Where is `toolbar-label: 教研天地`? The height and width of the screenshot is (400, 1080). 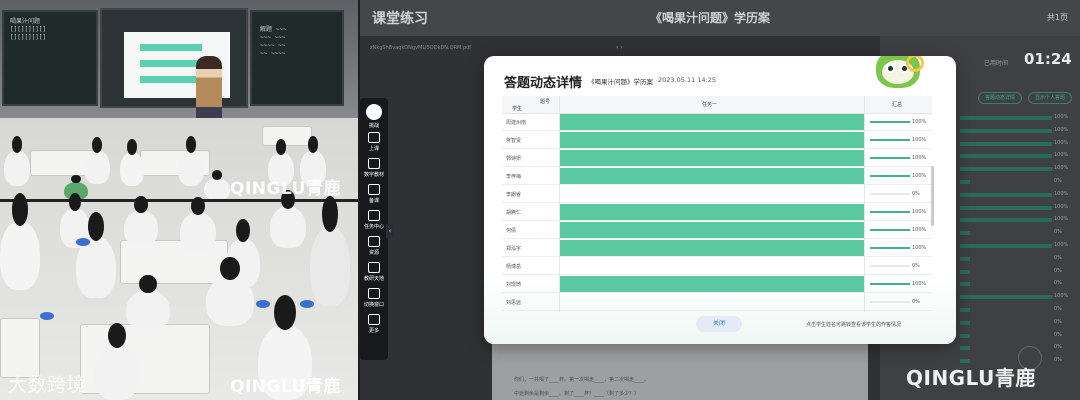
toolbar-label: 教研天地 is located at coordinates (373, 279).